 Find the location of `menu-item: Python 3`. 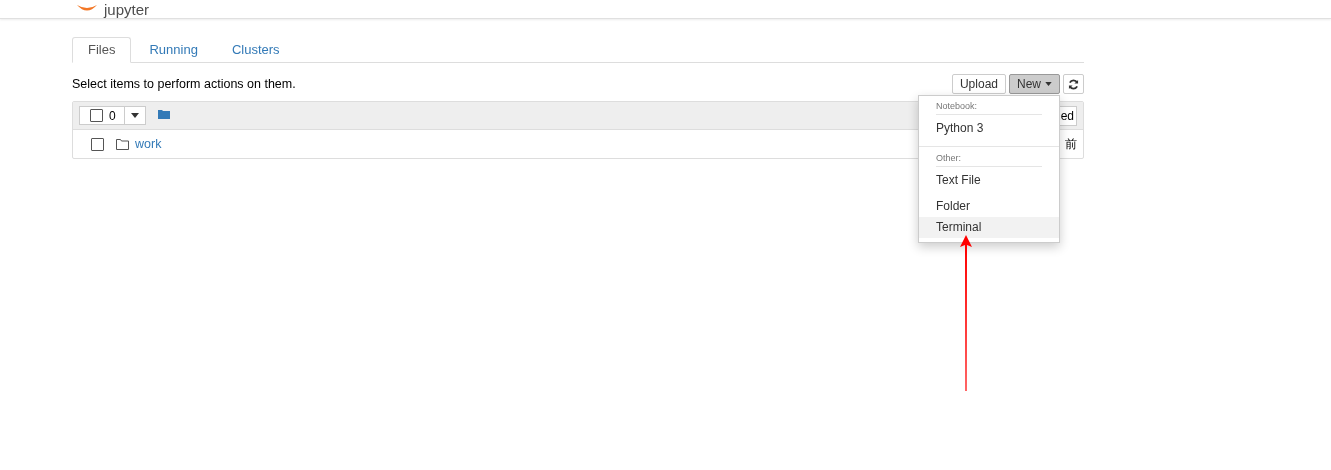

menu-item: Python 3 is located at coordinates (989, 129).